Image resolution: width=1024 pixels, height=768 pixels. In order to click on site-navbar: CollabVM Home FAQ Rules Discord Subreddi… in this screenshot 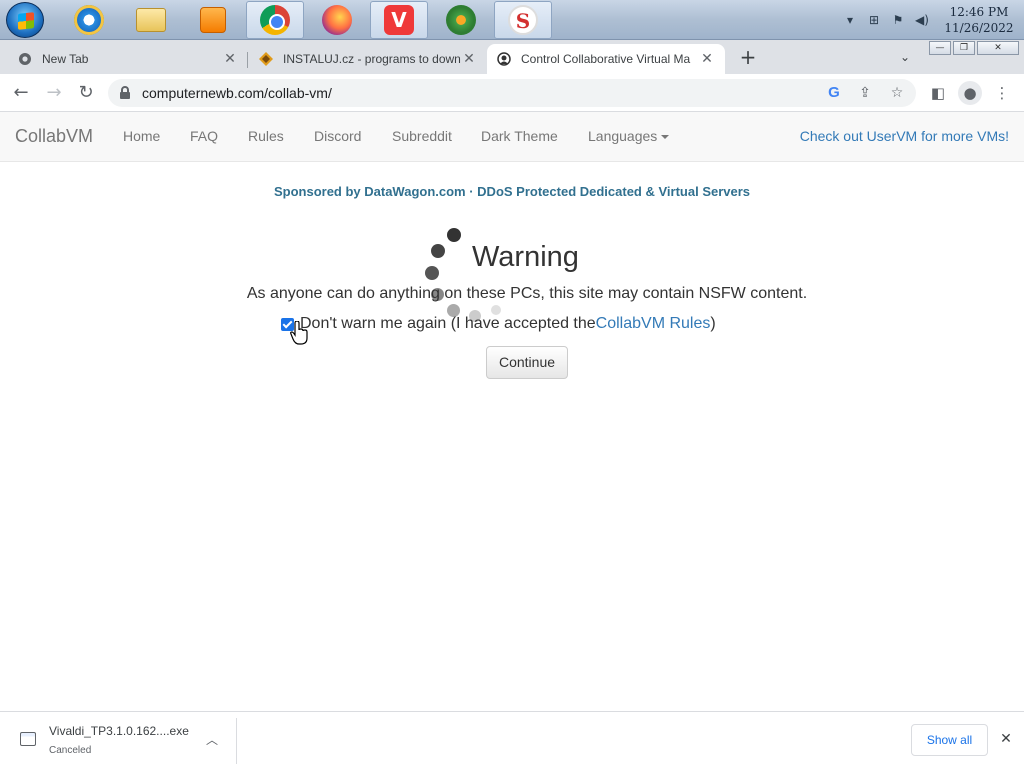, I will do `click(512, 137)`.